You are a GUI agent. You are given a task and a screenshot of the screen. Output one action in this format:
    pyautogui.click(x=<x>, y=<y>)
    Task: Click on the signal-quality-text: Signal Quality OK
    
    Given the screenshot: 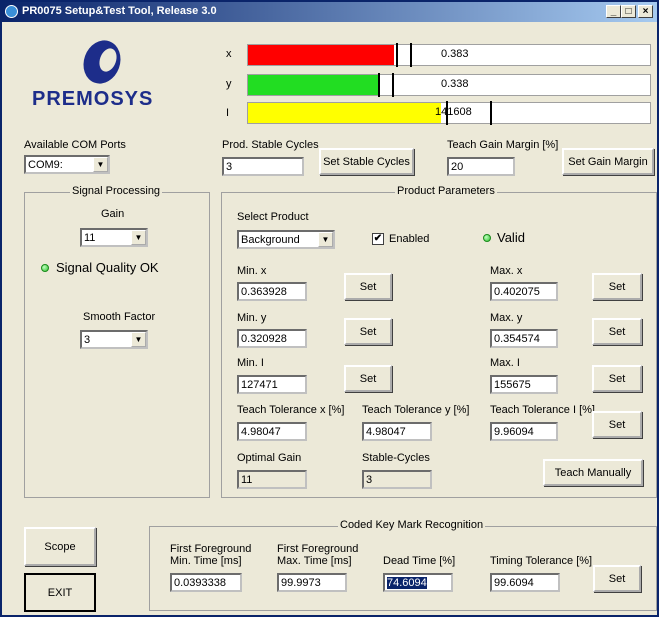 What is the action you would take?
    pyautogui.click(x=107, y=267)
    